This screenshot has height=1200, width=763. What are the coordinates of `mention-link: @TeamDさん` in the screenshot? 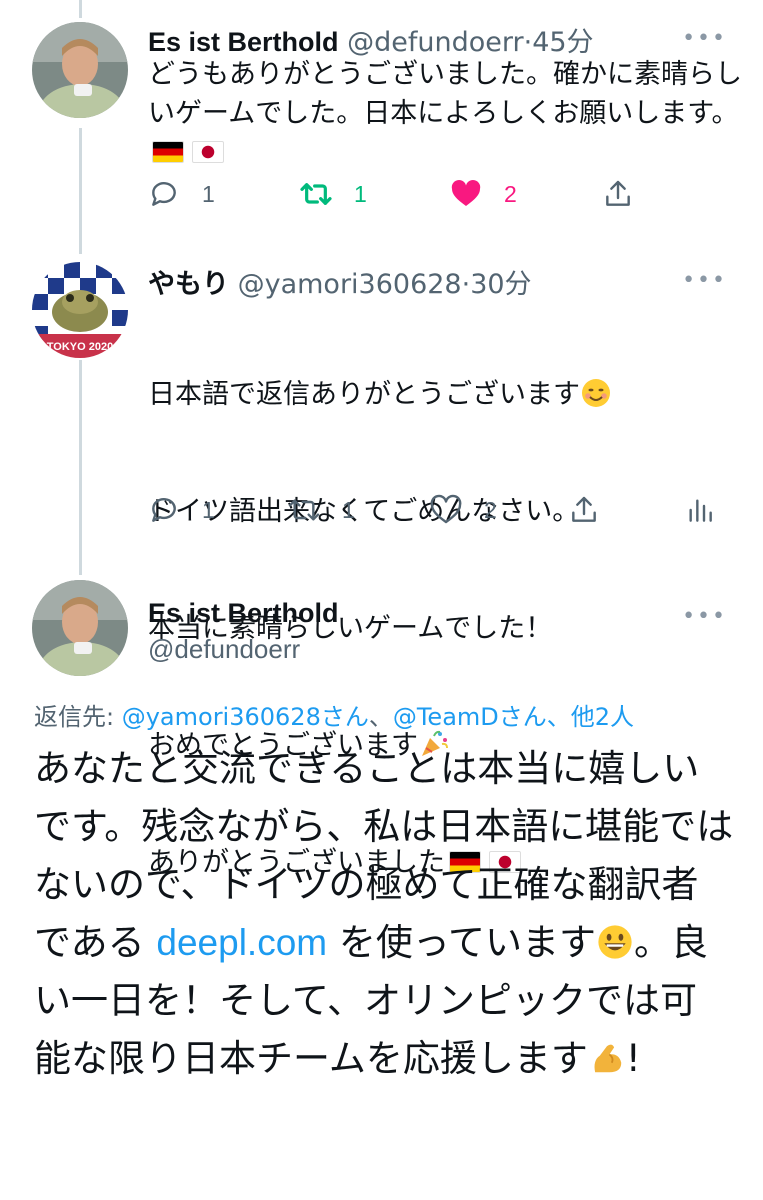 It's located at (470, 717).